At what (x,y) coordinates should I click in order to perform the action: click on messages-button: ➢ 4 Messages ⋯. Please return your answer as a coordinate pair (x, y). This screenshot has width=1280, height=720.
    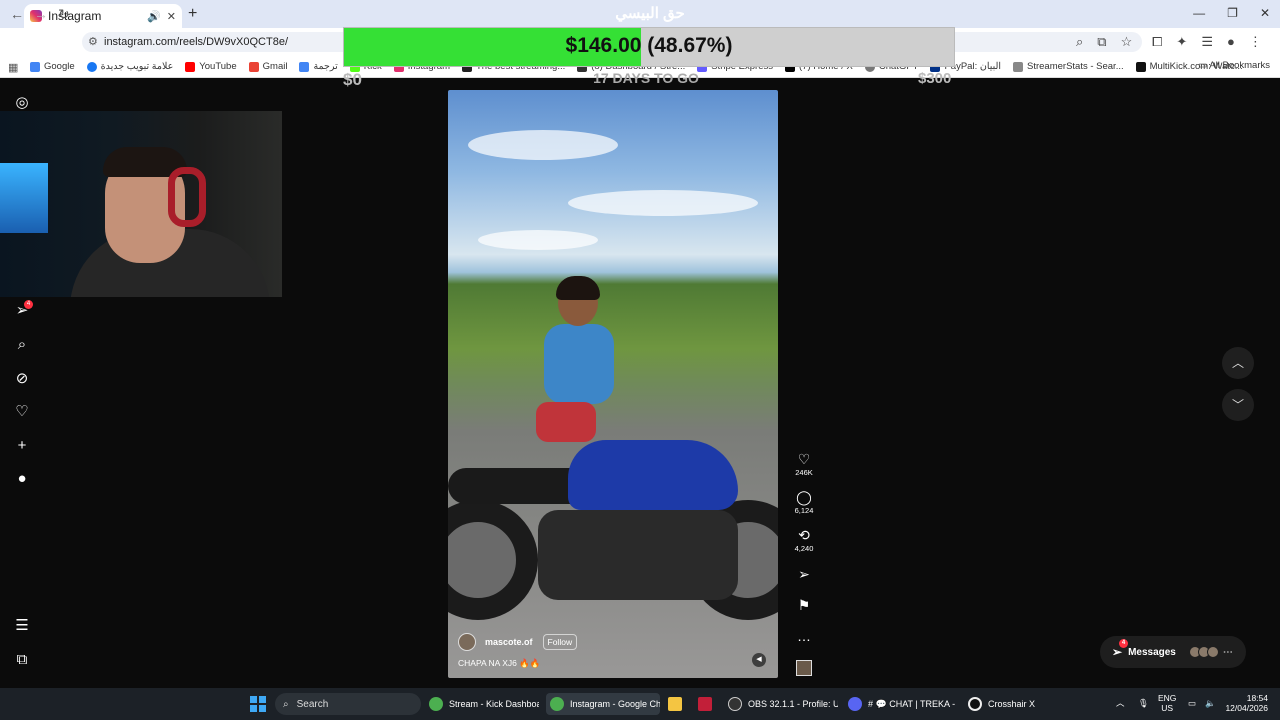
    Looking at the image, I should click on (1173, 652).